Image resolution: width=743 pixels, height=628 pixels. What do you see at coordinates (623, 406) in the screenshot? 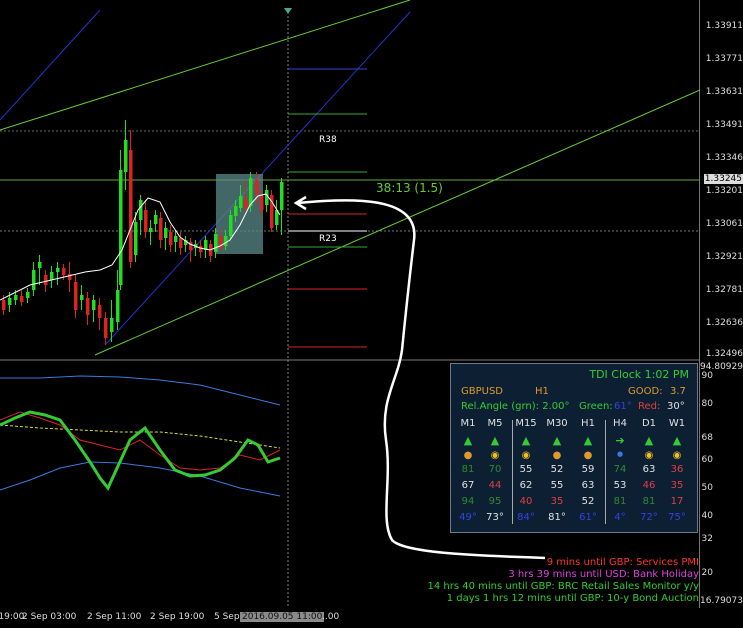
I see `green-value: 61°` at bounding box center [623, 406].